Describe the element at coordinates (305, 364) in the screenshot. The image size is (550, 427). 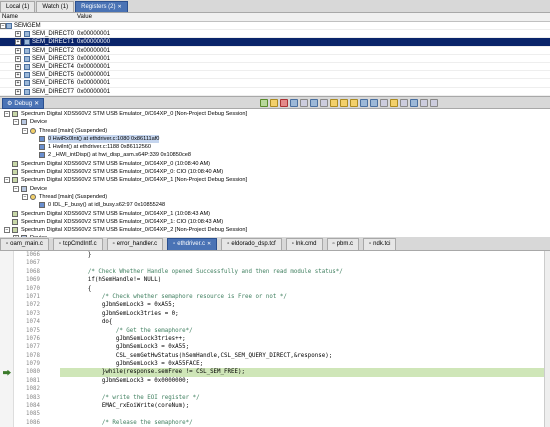
I see `code-line: gJbmSemLock3 = 0xA55FACE;` at that location.